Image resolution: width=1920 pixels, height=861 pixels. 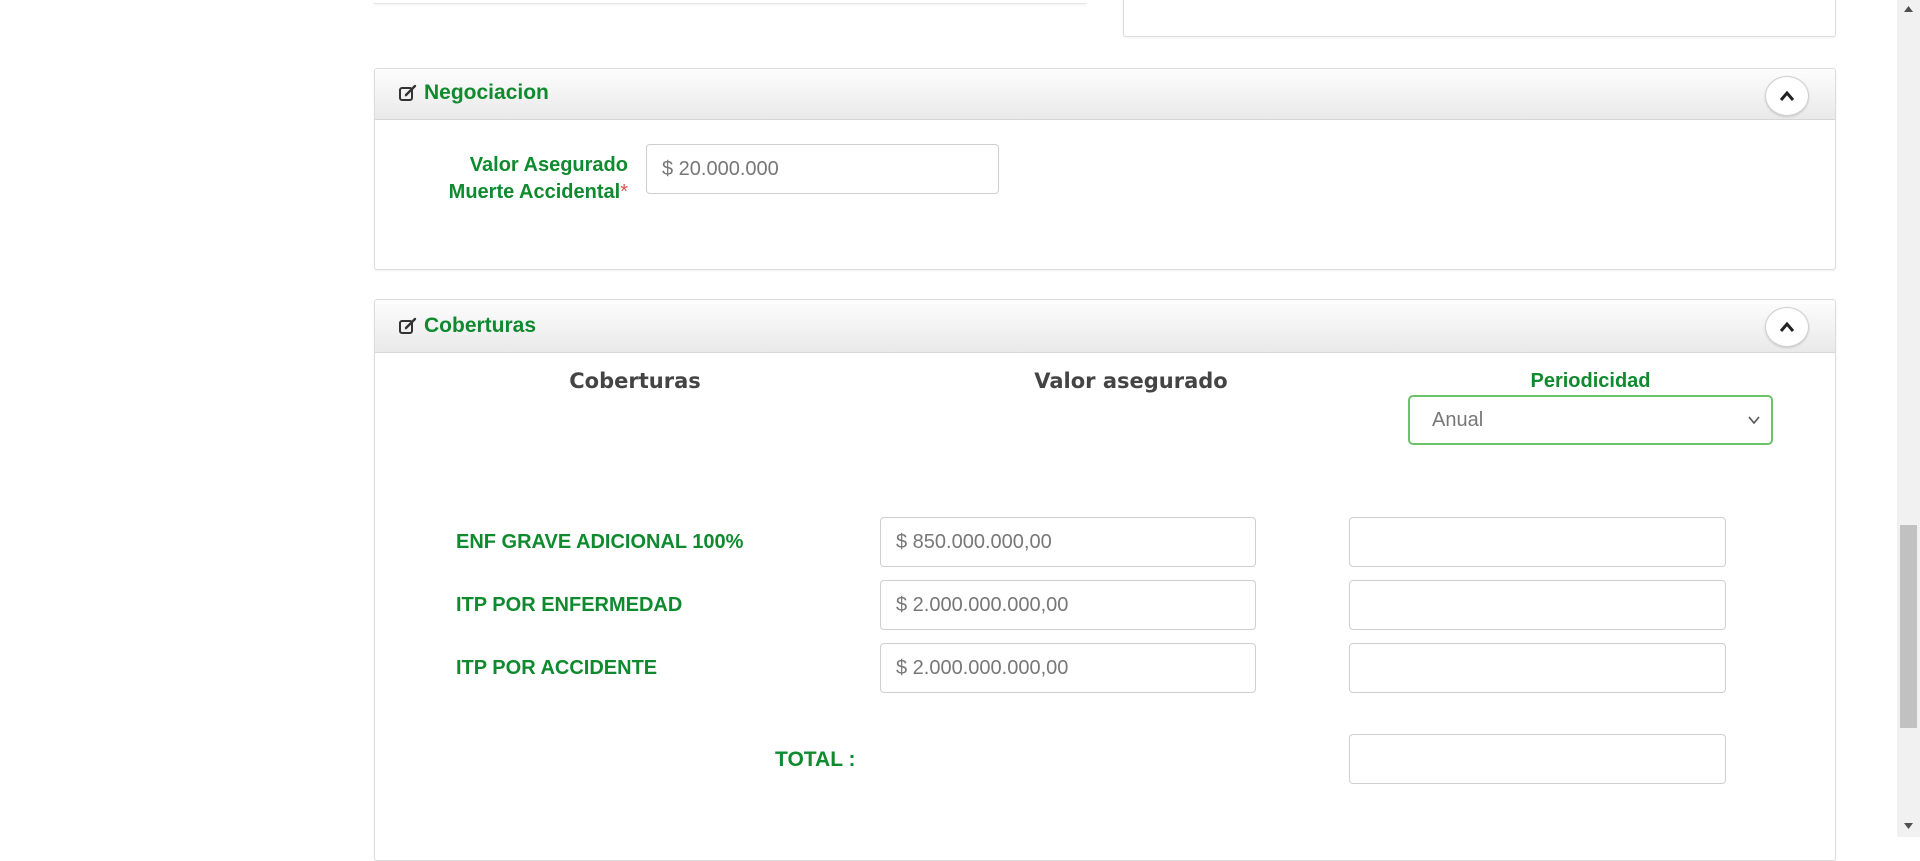 I want to click on valor-asegurado-input, so click(x=822, y=169).